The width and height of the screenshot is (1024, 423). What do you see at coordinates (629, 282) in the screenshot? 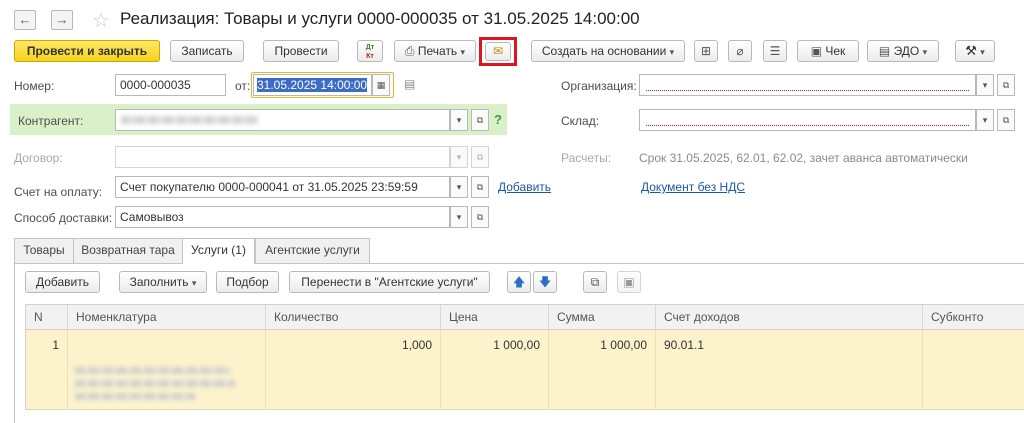
I see `paste-row-button: ▣` at bounding box center [629, 282].